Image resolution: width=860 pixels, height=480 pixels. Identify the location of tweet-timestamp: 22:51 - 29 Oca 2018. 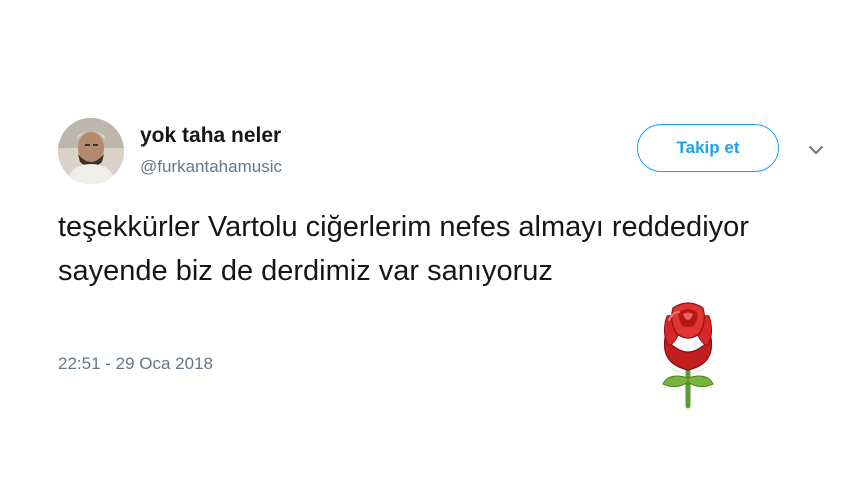
(135, 364).